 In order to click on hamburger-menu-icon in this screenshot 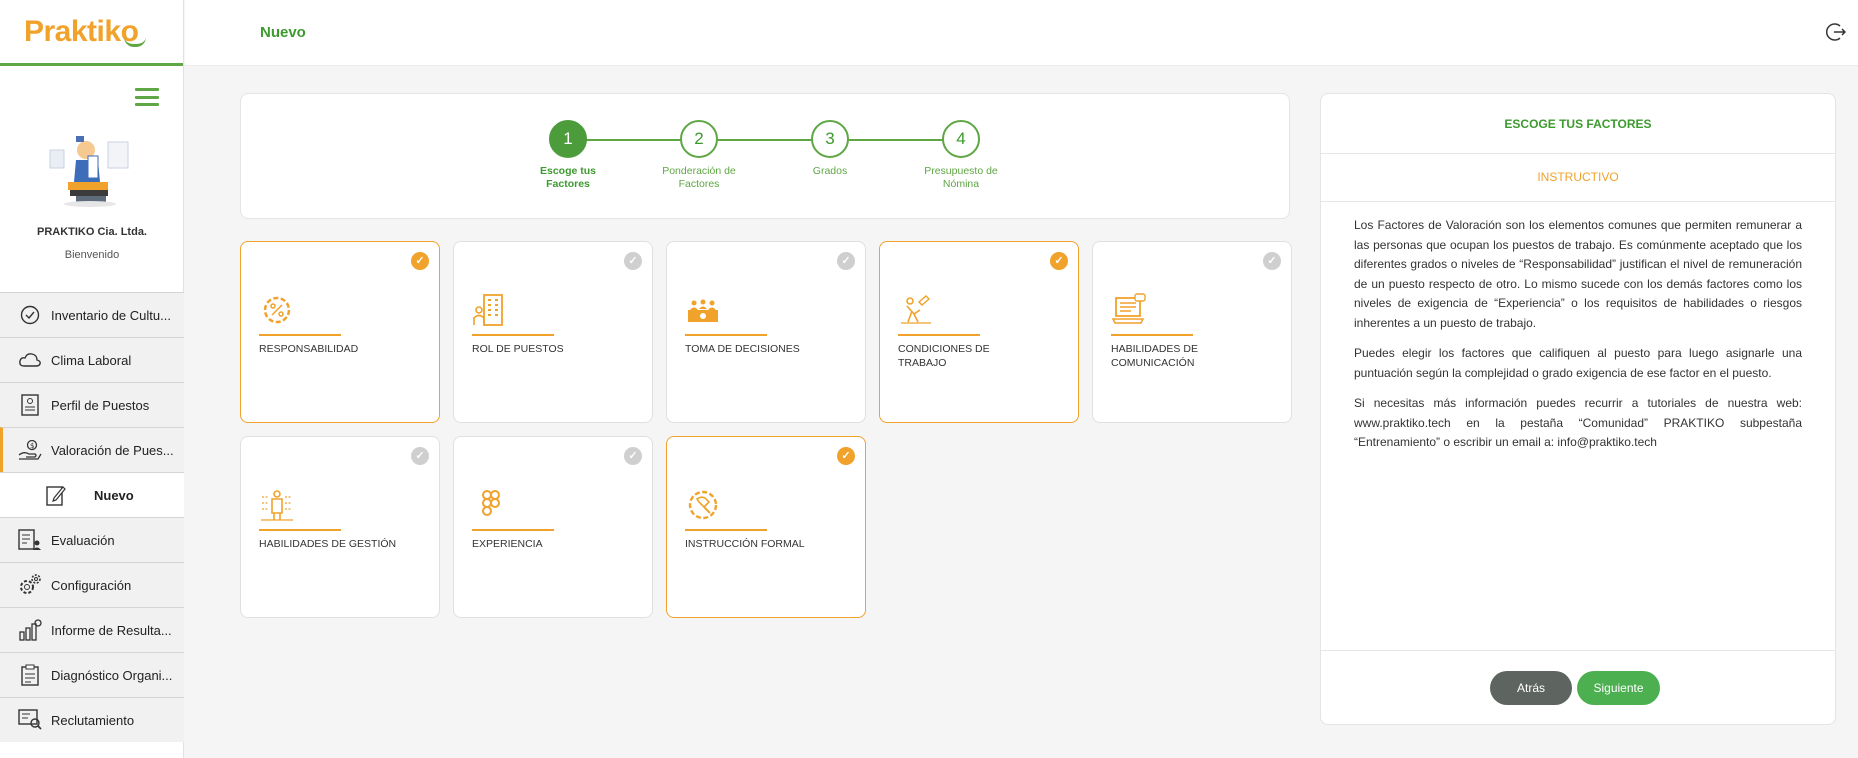, I will do `click(147, 97)`.